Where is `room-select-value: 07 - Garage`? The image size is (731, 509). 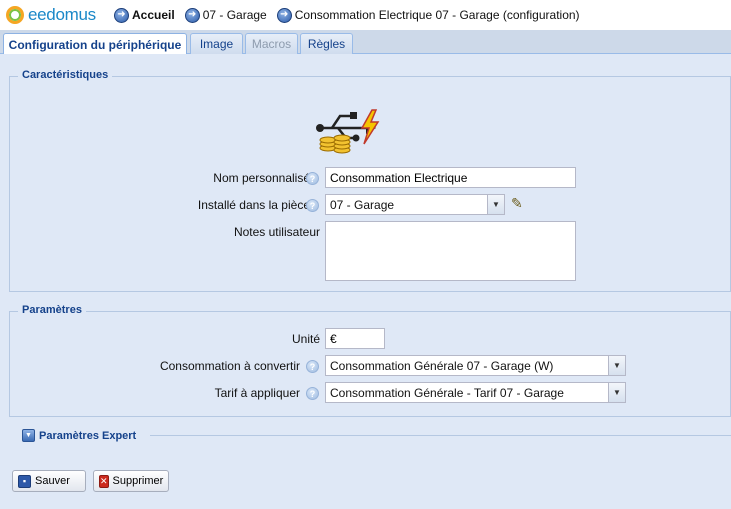 room-select-value: 07 - Garage is located at coordinates (362, 204).